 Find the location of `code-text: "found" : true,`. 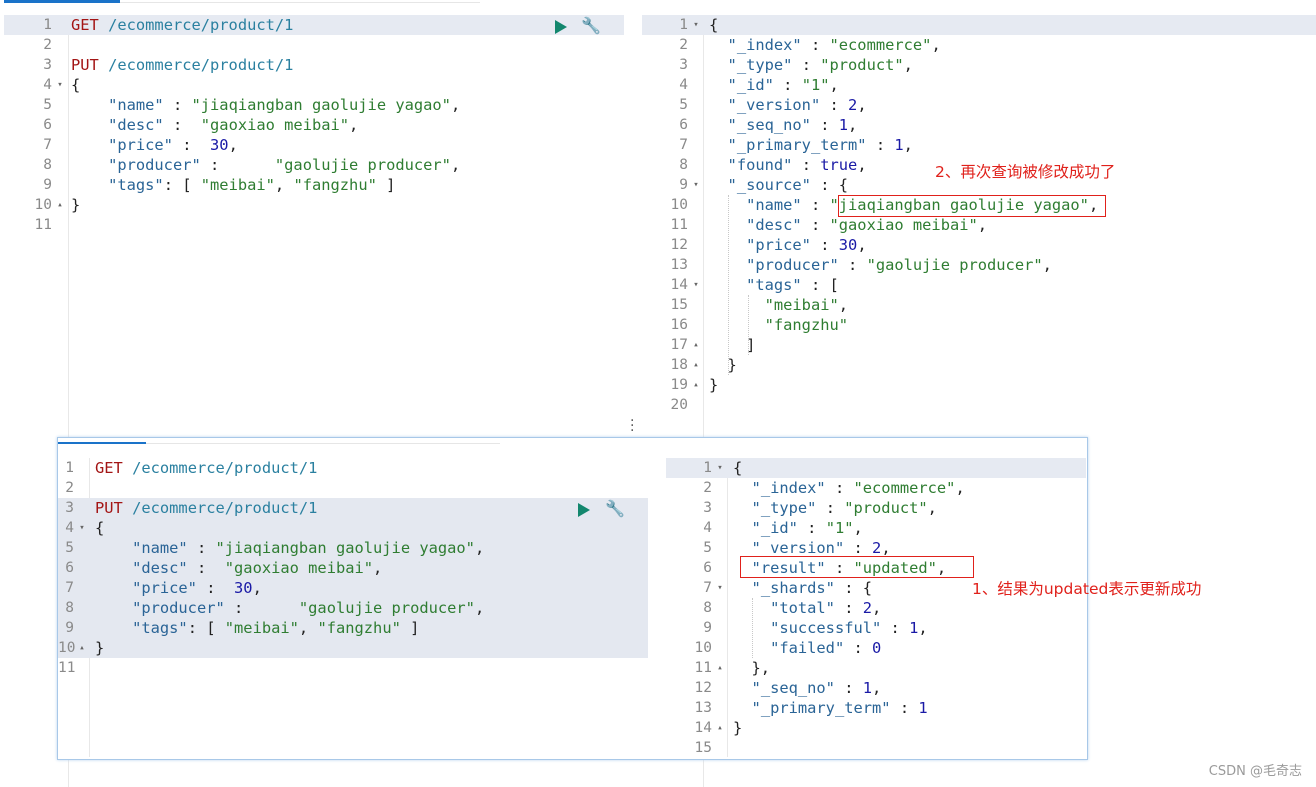

code-text: "found" : true, is located at coordinates (797, 165).